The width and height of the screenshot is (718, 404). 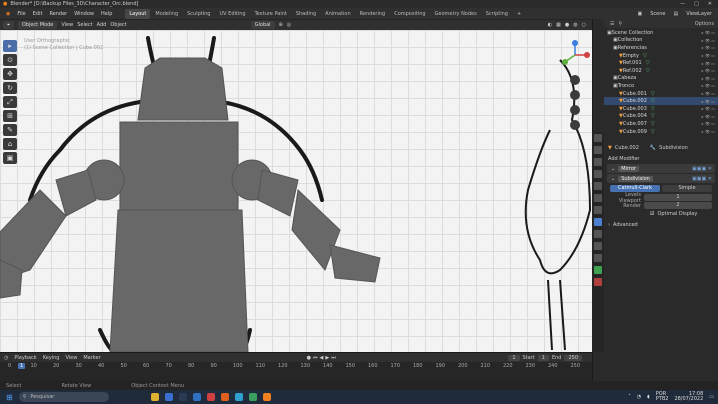 What do you see at coordinates (598, 198) in the screenshot?
I see `world-tab-icon` at bounding box center [598, 198].